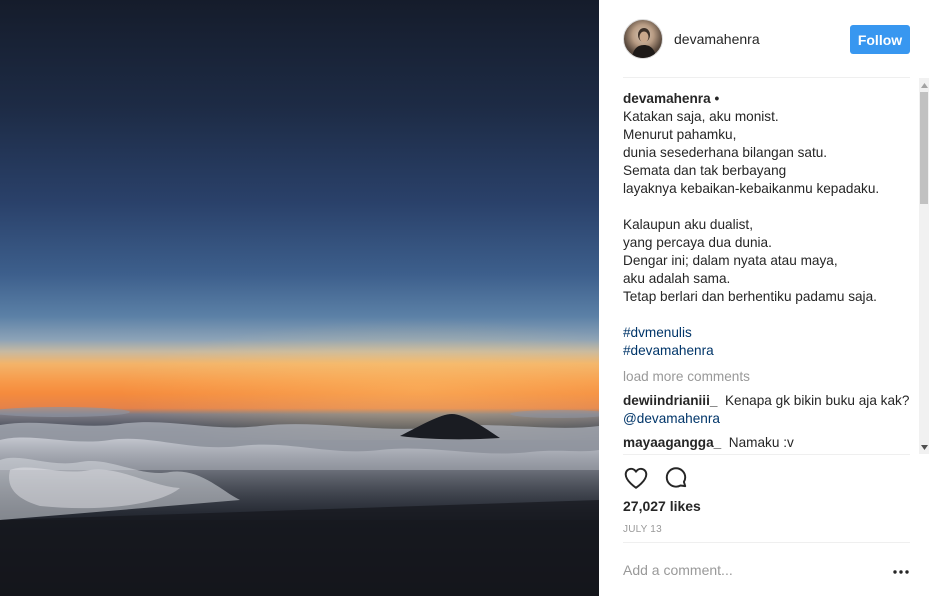 The image size is (929, 596). Describe the element at coordinates (924, 447) in the screenshot. I see `scroll-down-arrow-icon` at that location.